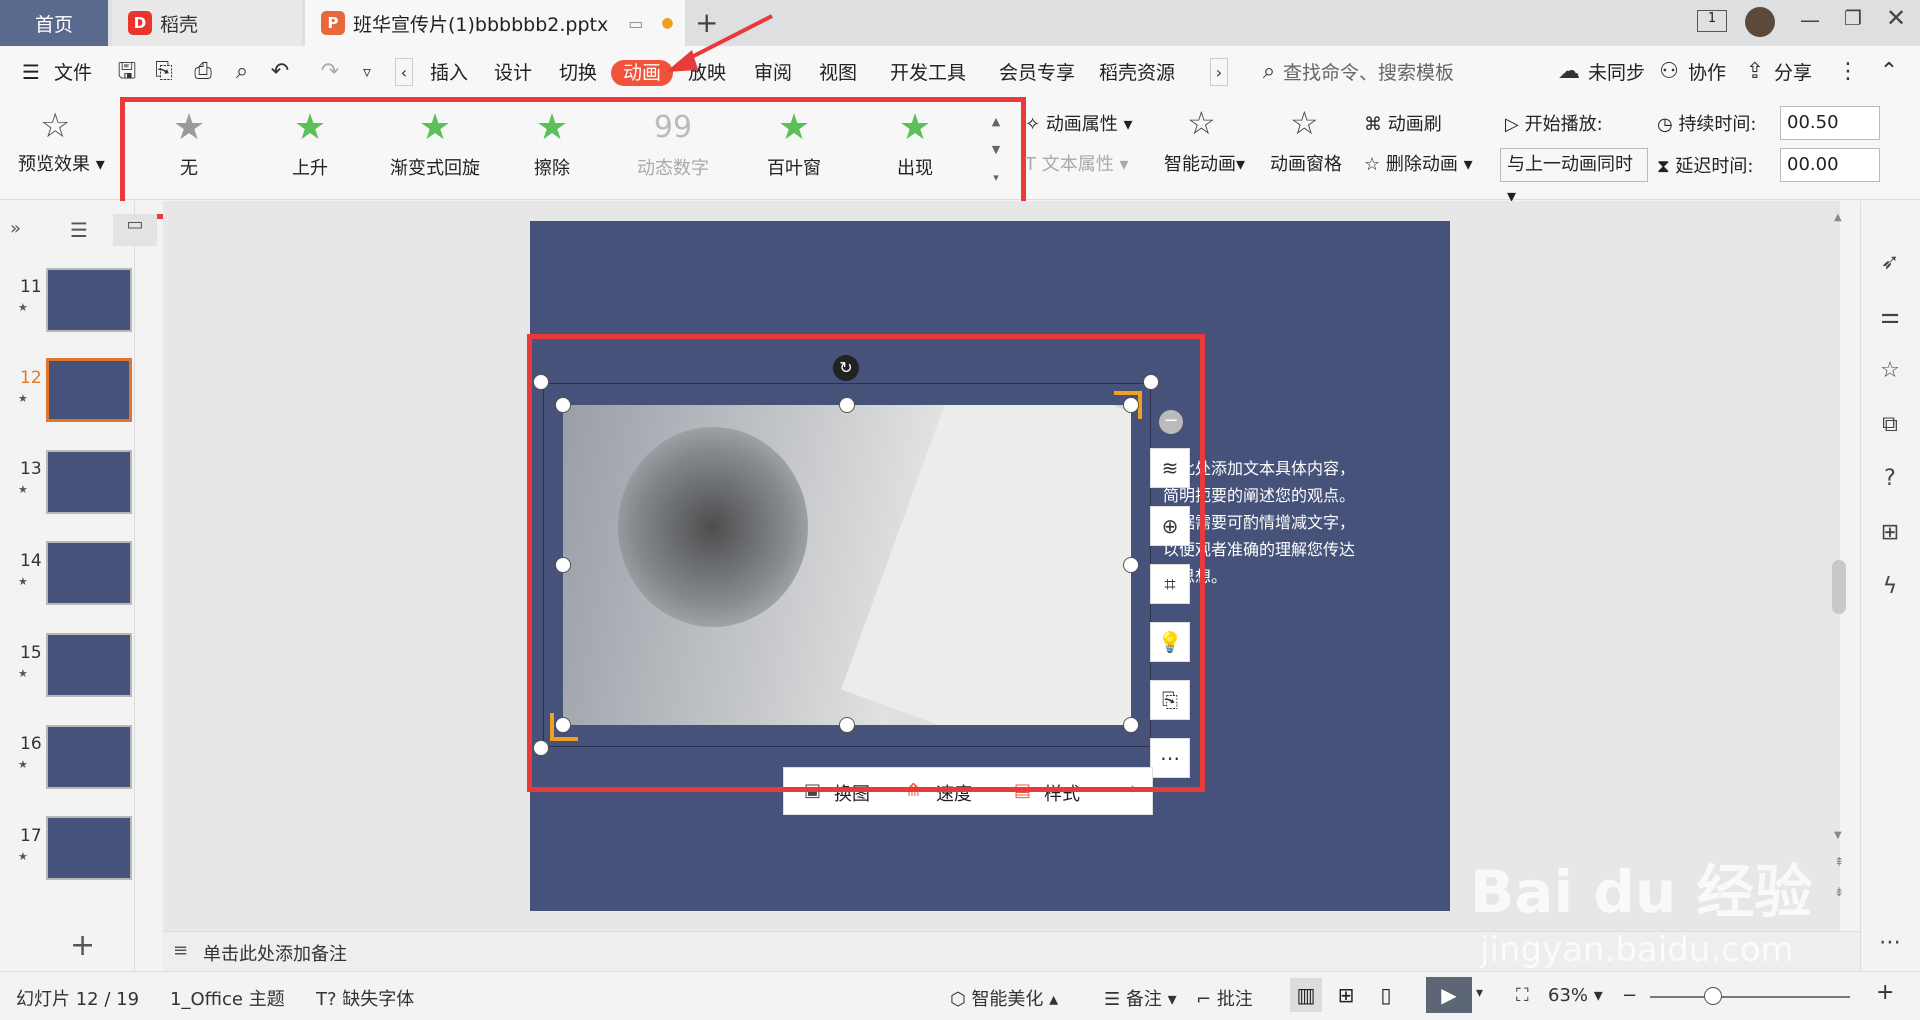 The width and height of the screenshot is (1920, 1020). I want to click on zoom-slider-thumb, so click(1713, 996).